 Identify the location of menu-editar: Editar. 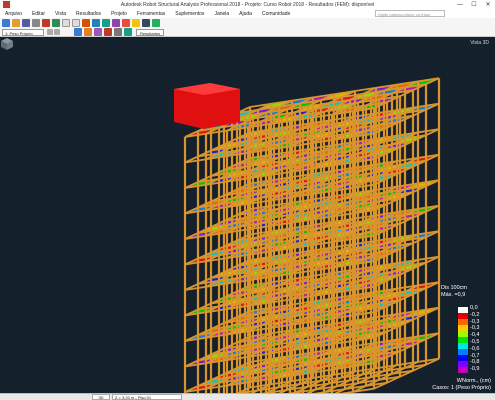
(38, 14).